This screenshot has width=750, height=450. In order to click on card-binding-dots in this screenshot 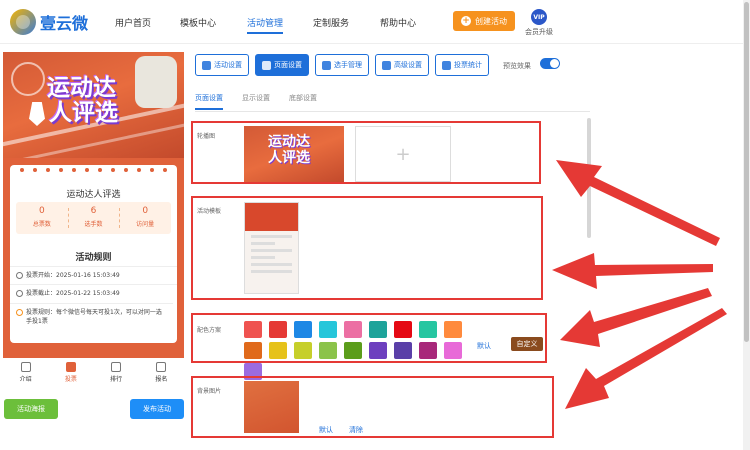, I will do `click(93, 170)`.